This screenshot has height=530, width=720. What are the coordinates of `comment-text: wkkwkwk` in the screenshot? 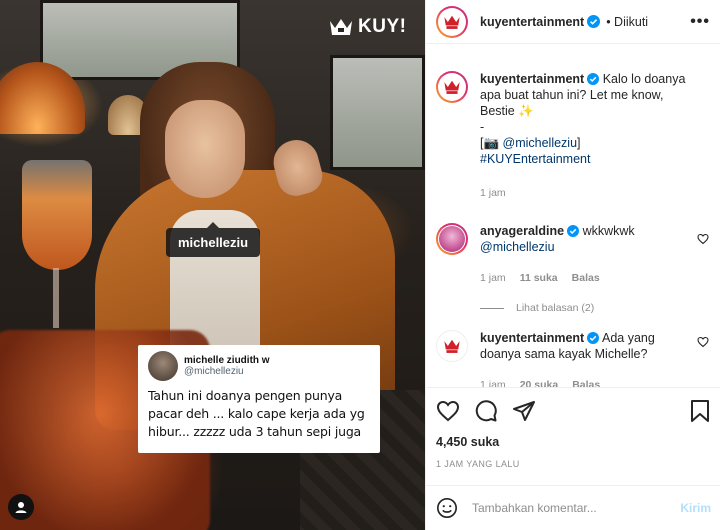 It's located at (608, 231).